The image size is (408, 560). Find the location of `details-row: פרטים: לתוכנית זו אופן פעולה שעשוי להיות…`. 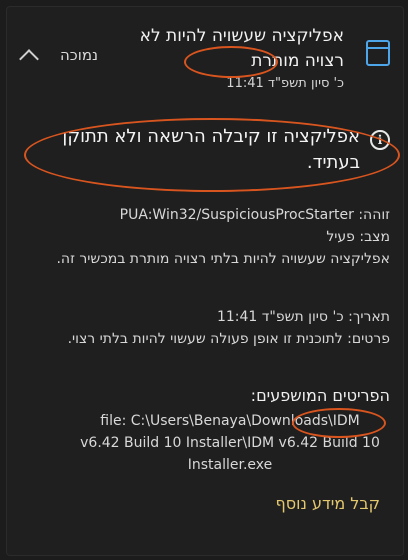

details-row: פרטים: לתוכנית זו אופן פעולה שעשוי להיות… is located at coordinates (204, 339).